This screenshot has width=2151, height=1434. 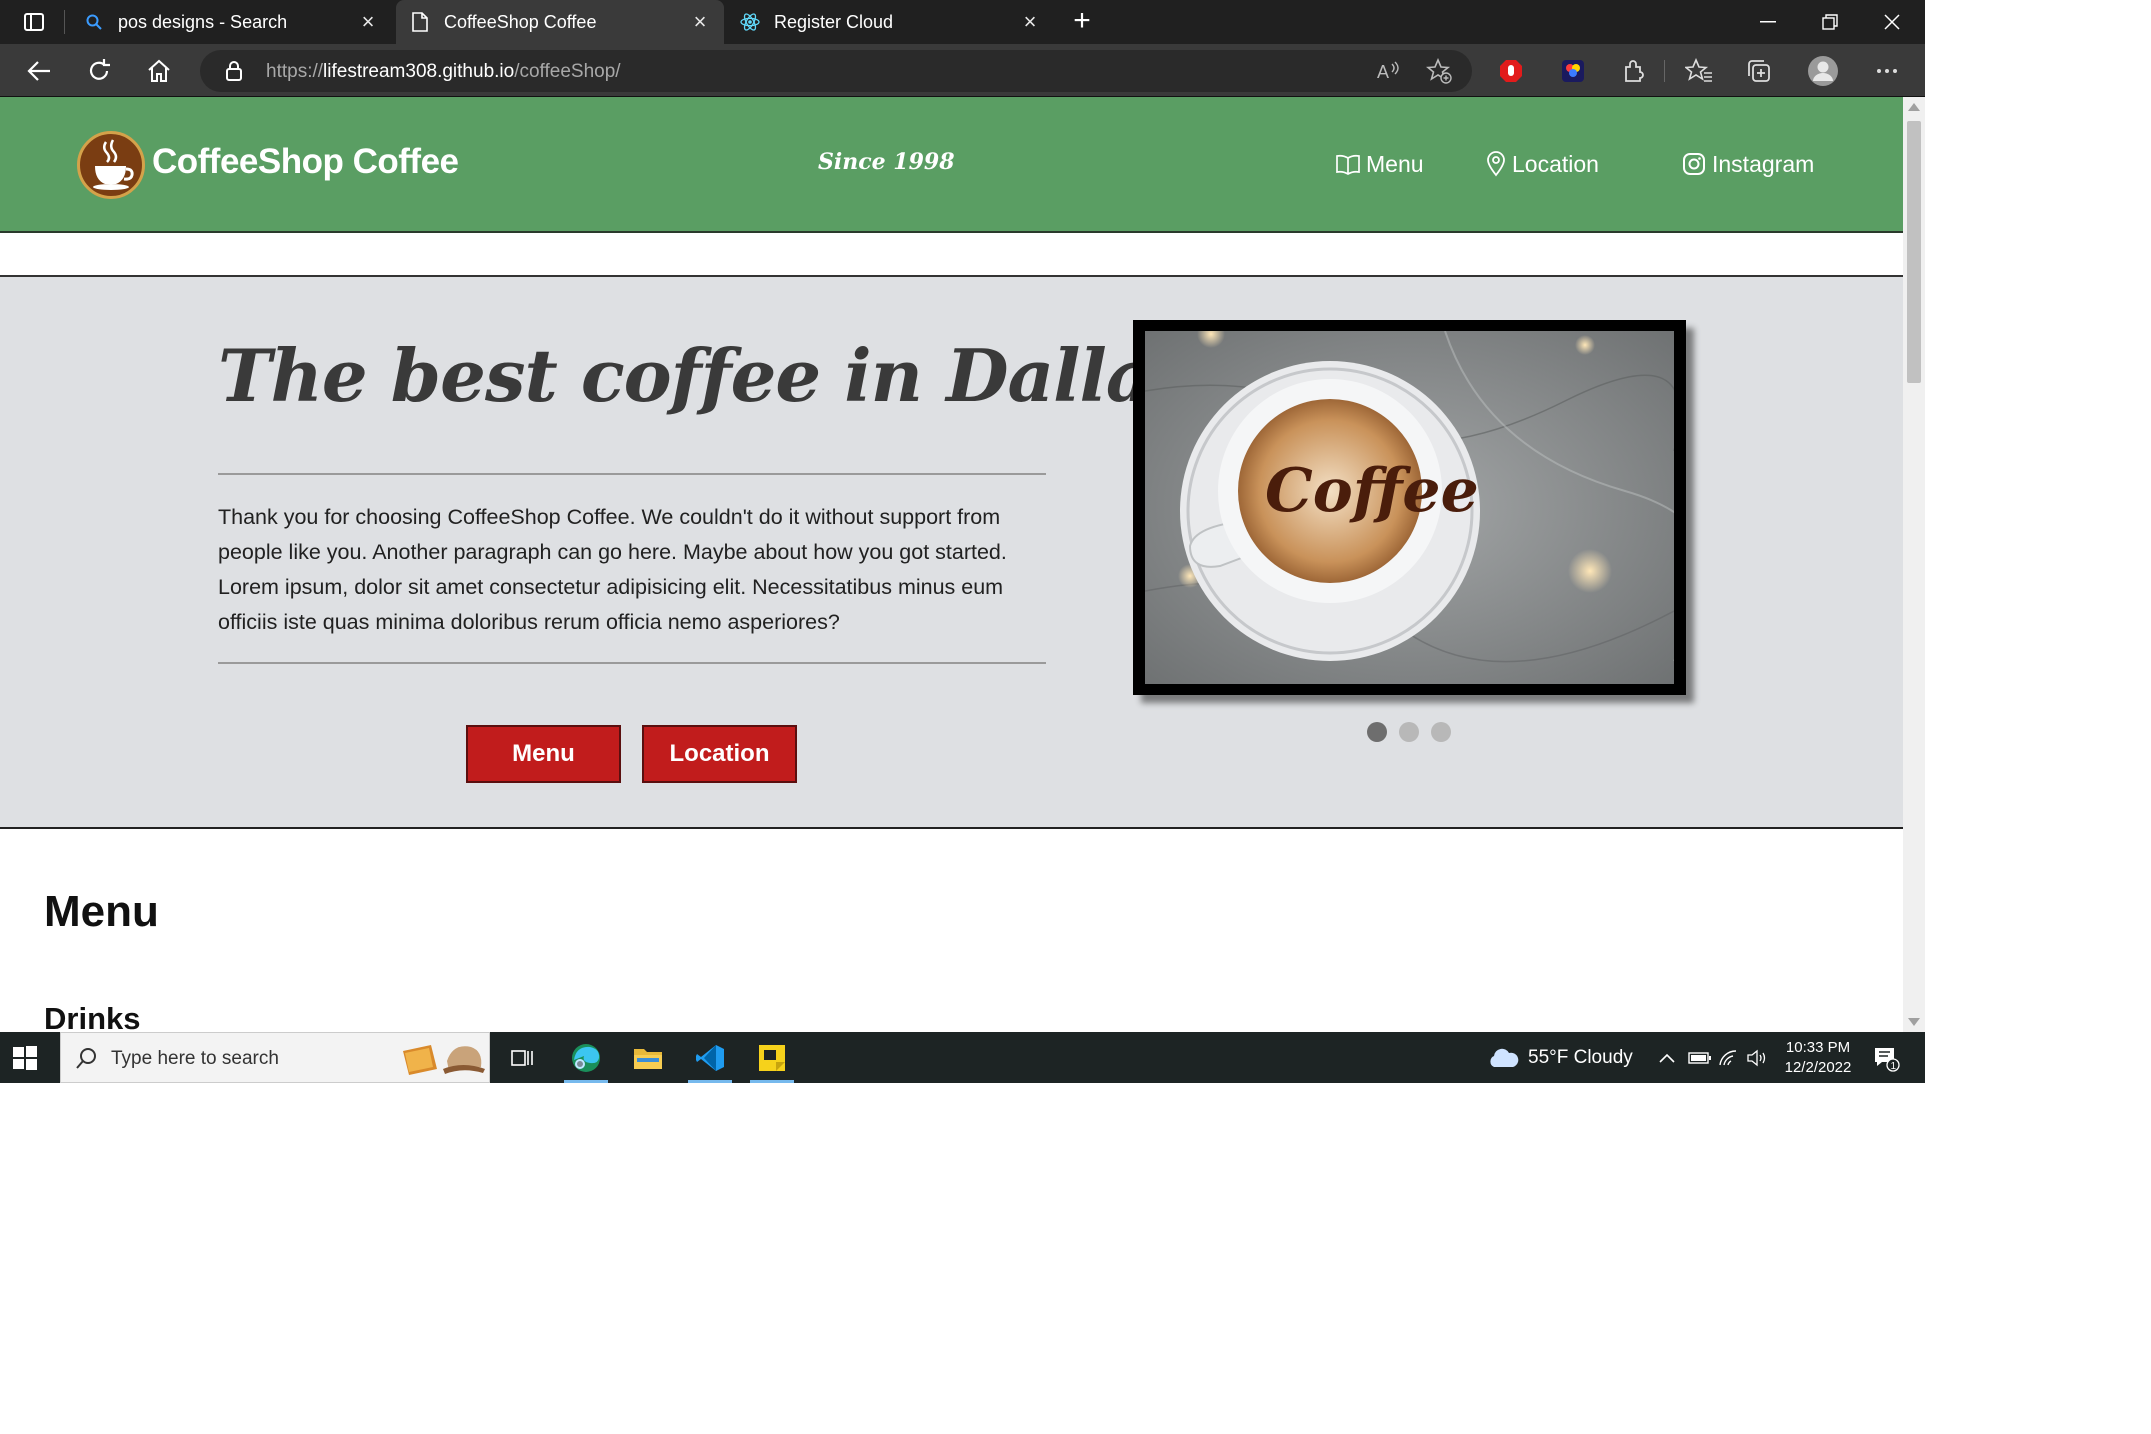 I want to click on tab-title: CoffeeShop Coffee, so click(x=520, y=21).